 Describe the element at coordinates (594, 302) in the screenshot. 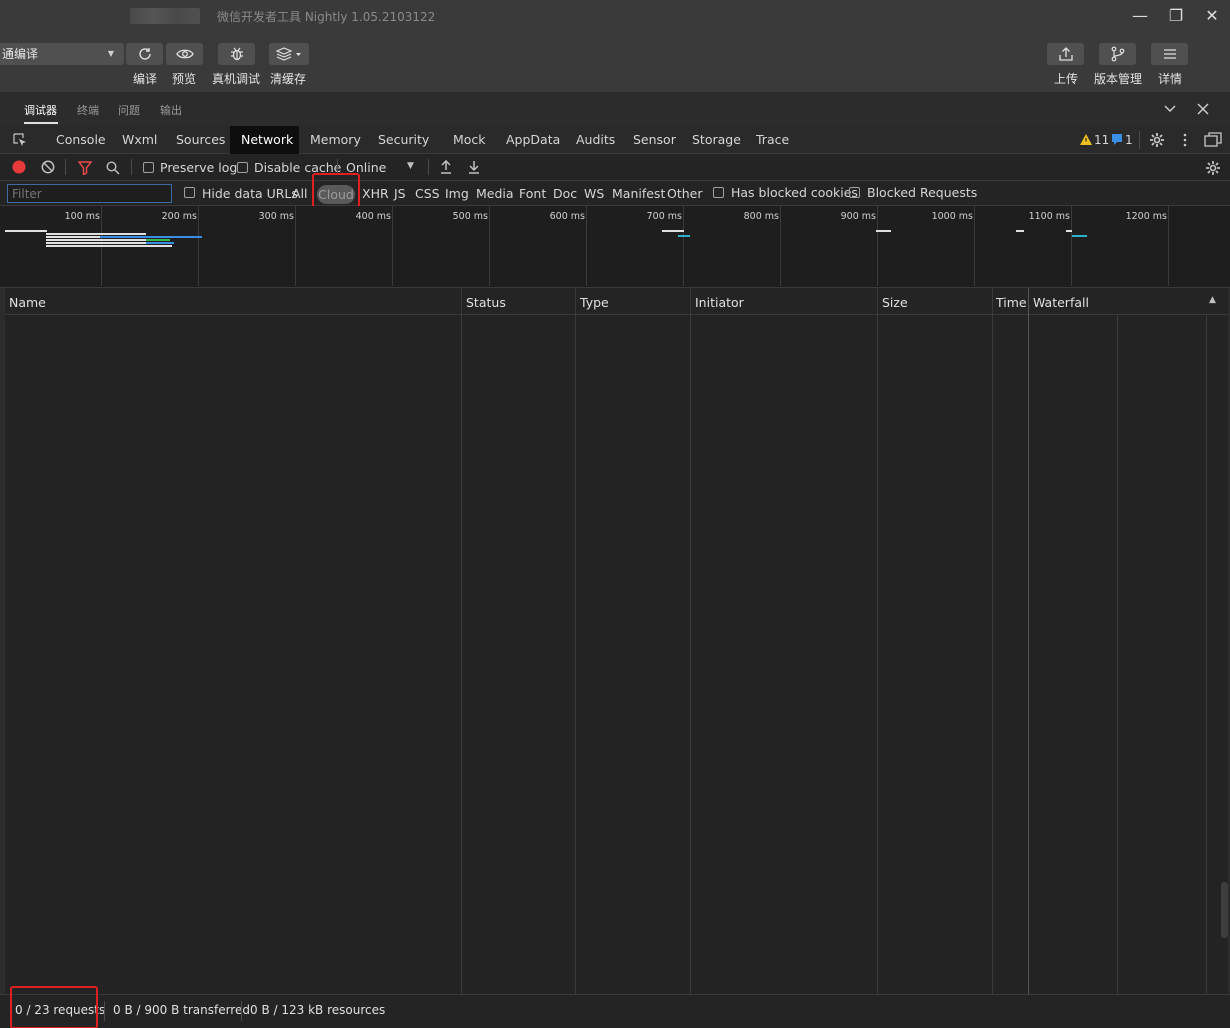

I see `column-type: Type` at that location.